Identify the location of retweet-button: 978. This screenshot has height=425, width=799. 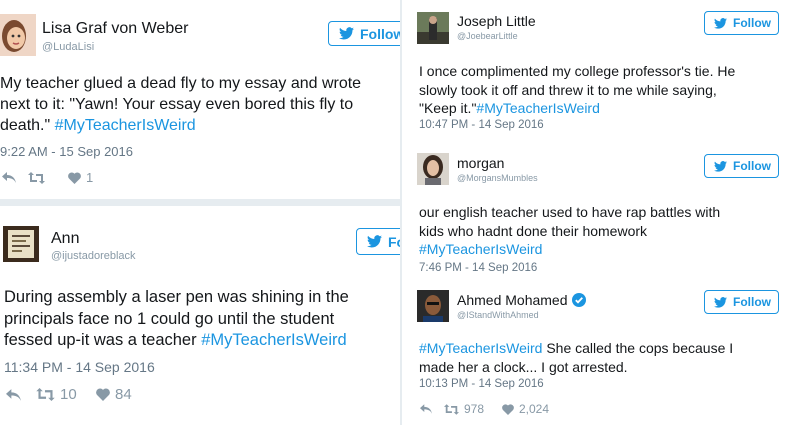
(473, 409).